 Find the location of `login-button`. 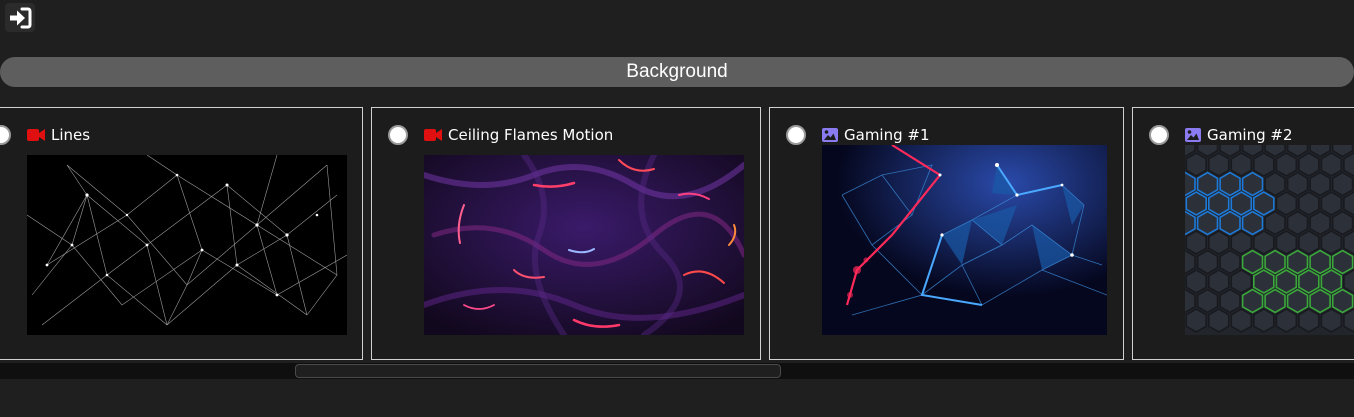

login-button is located at coordinates (20, 17).